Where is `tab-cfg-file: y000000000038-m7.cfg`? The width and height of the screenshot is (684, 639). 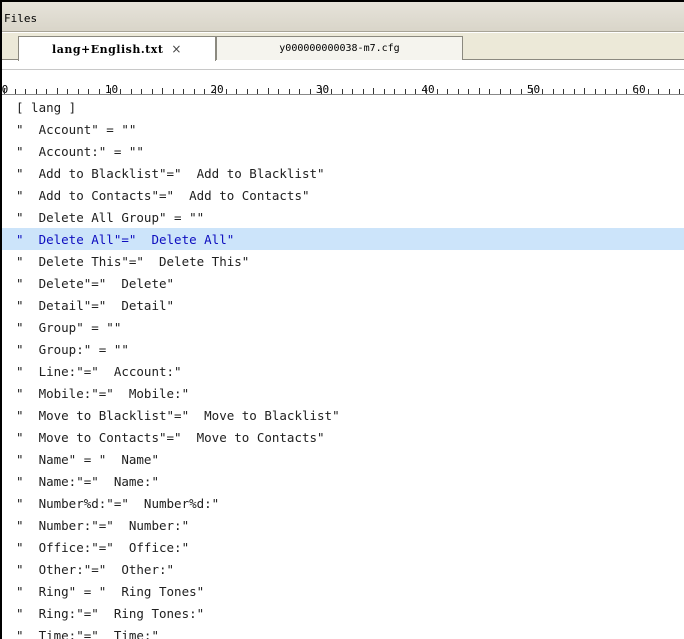
tab-cfg-file: y000000000038-m7.cfg is located at coordinates (339, 48).